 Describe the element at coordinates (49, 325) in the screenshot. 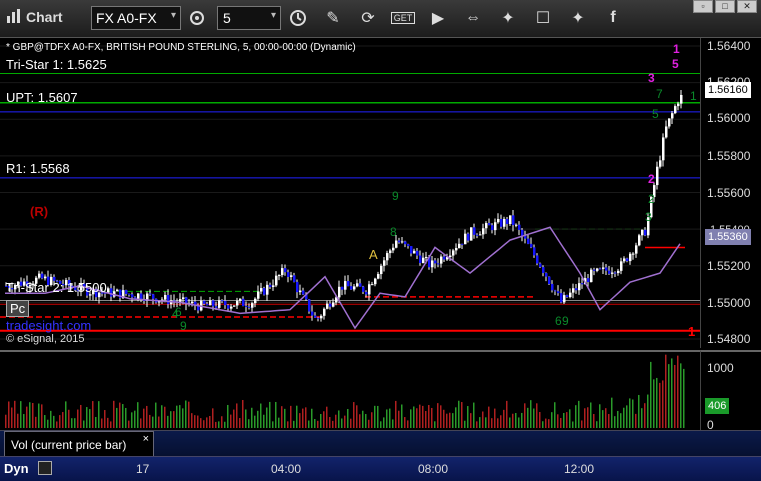

I see `brand-watermark: tradesight.com` at that location.